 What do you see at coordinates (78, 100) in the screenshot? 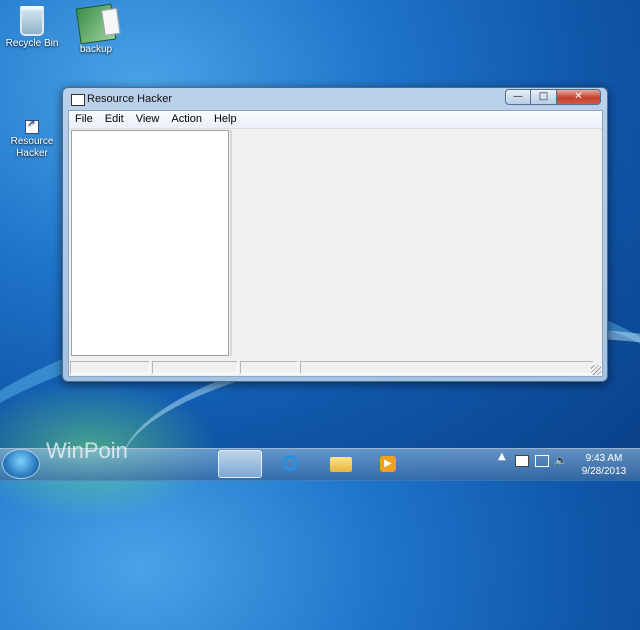
I see `app-icon` at bounding box center [78, 100].